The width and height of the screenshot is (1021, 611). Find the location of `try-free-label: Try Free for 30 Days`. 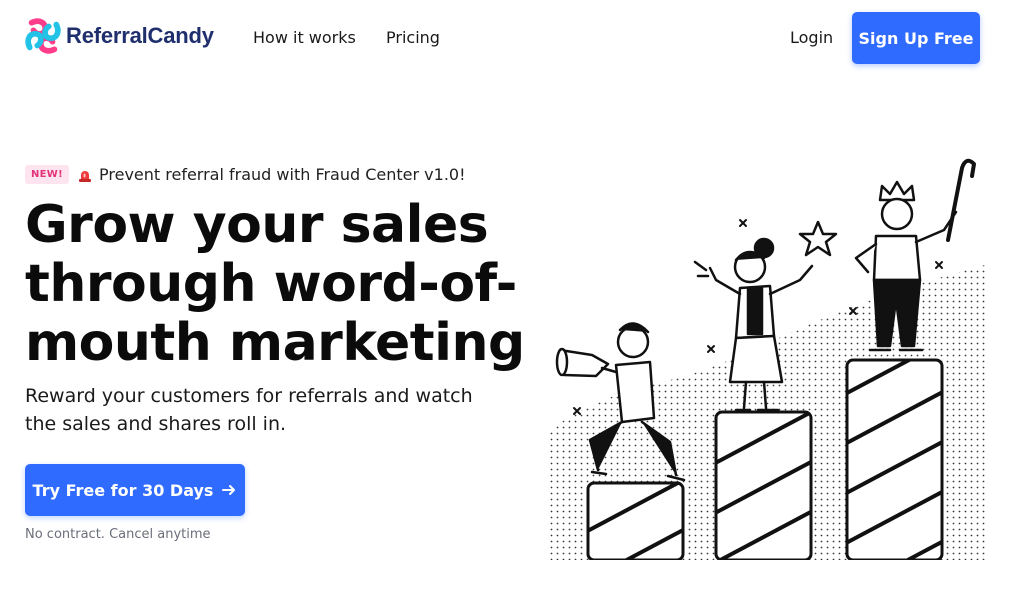

try-free-label: Try Free for 30 Days is located at coordinates (123, 490).